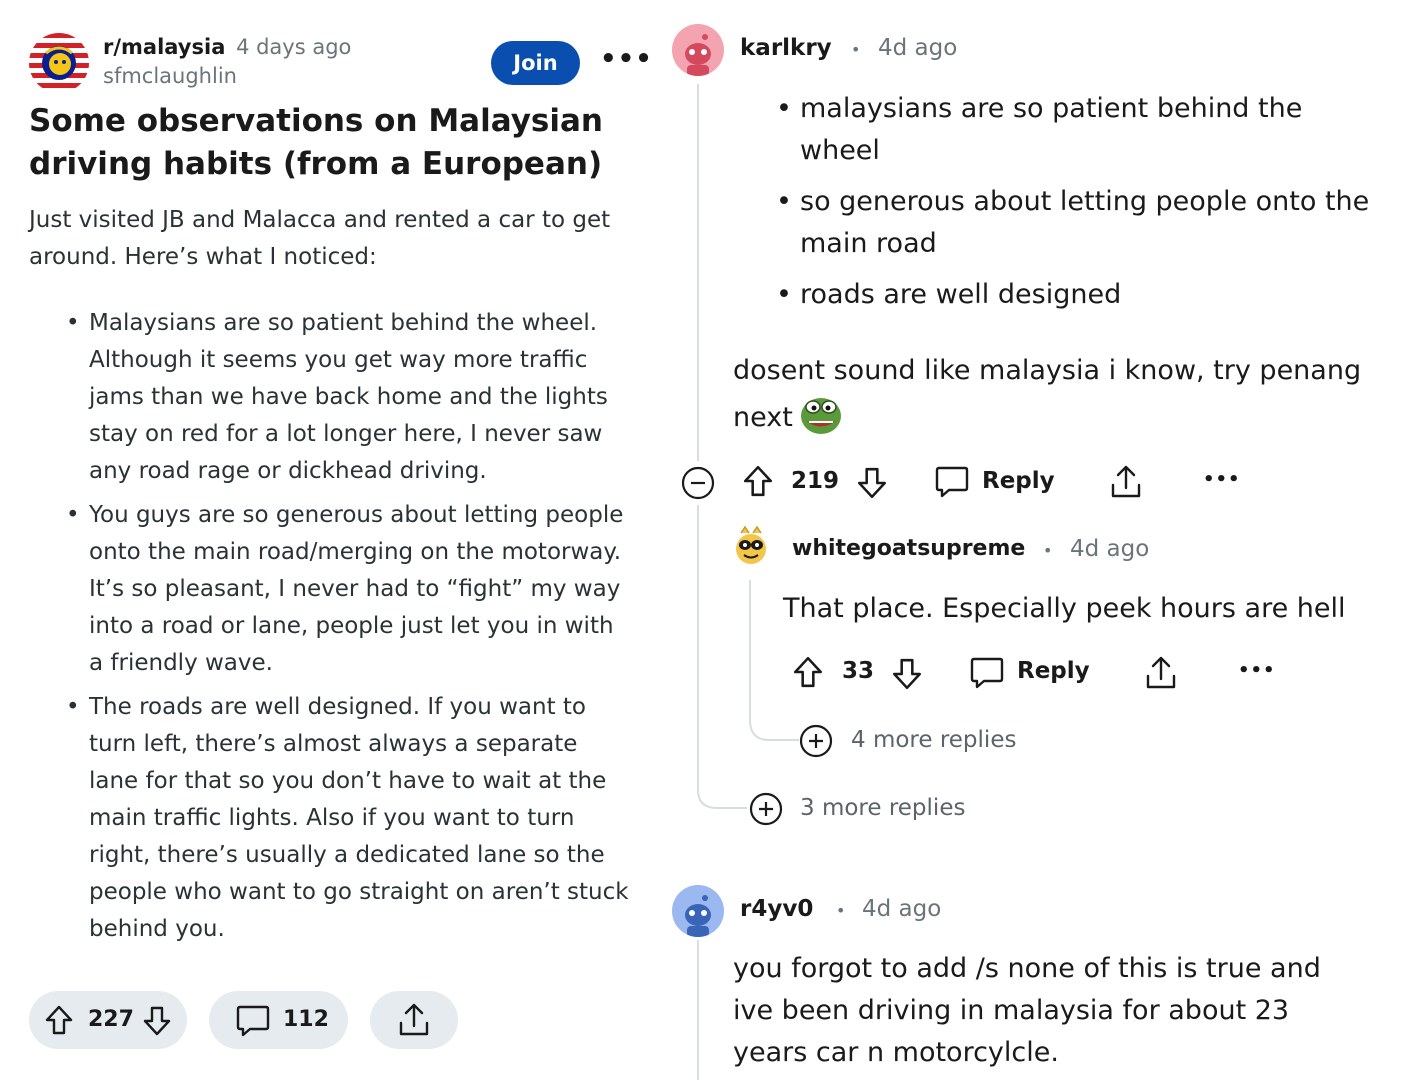  What do you see at coordinates (908, 548) in the screenshot?
I see `comment-author: whitegoatsupreme` at bounding box center [908, 548].